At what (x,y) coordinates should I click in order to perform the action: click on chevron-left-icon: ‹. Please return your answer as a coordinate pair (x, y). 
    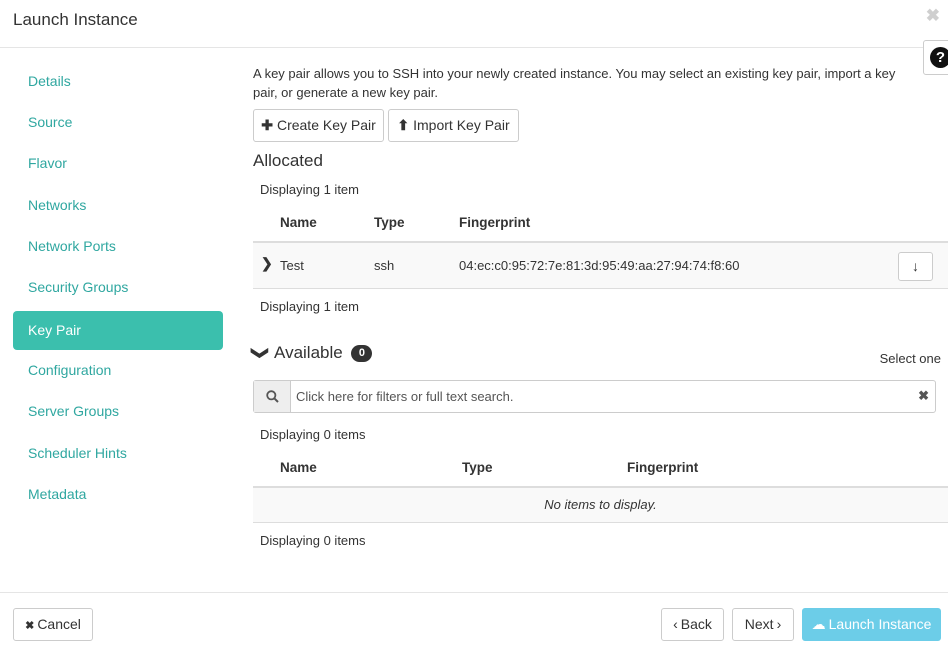
    Looking at the image, I should click on (675, 624).